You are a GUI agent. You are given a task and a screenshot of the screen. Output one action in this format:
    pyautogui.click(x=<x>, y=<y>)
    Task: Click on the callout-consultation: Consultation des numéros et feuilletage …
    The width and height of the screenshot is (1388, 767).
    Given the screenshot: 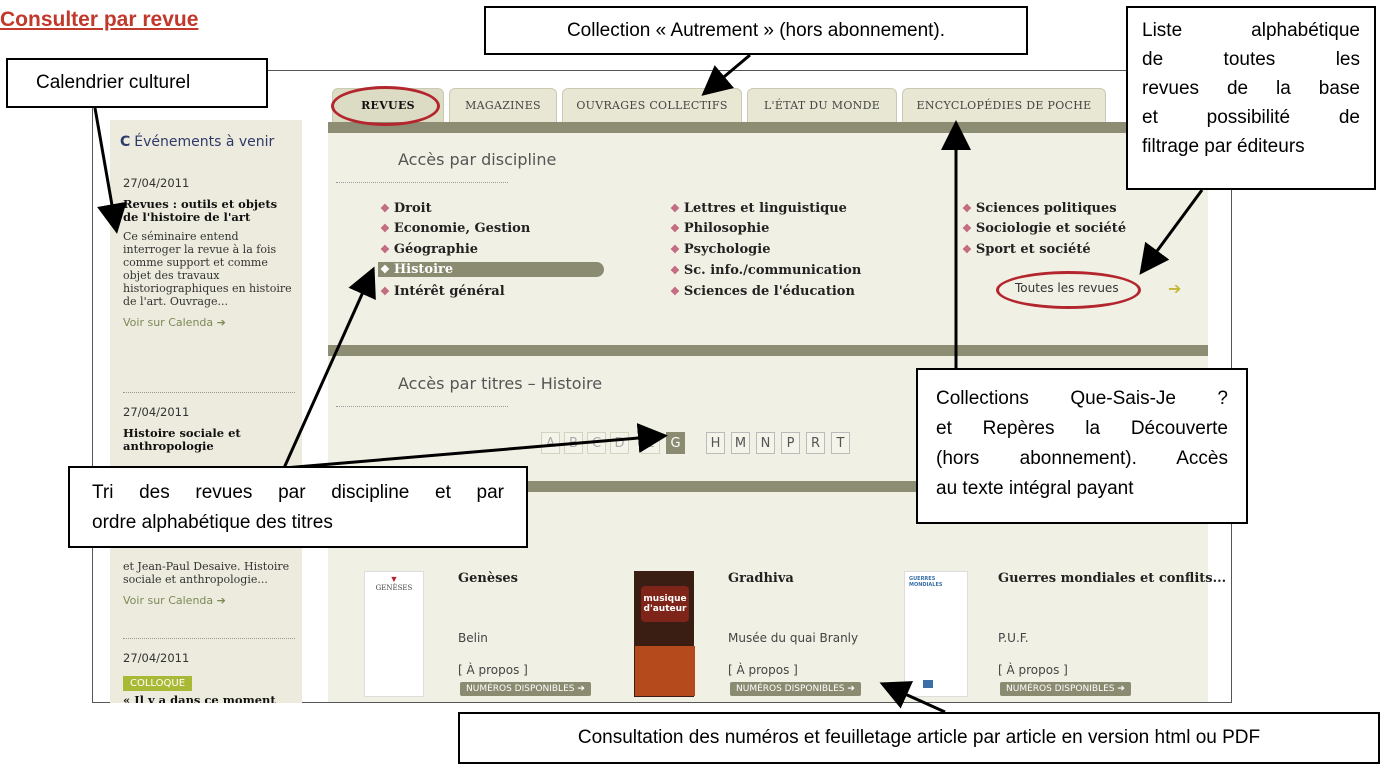 What is the action you would take?
    pyautogui.click(x=919, y=738)
    